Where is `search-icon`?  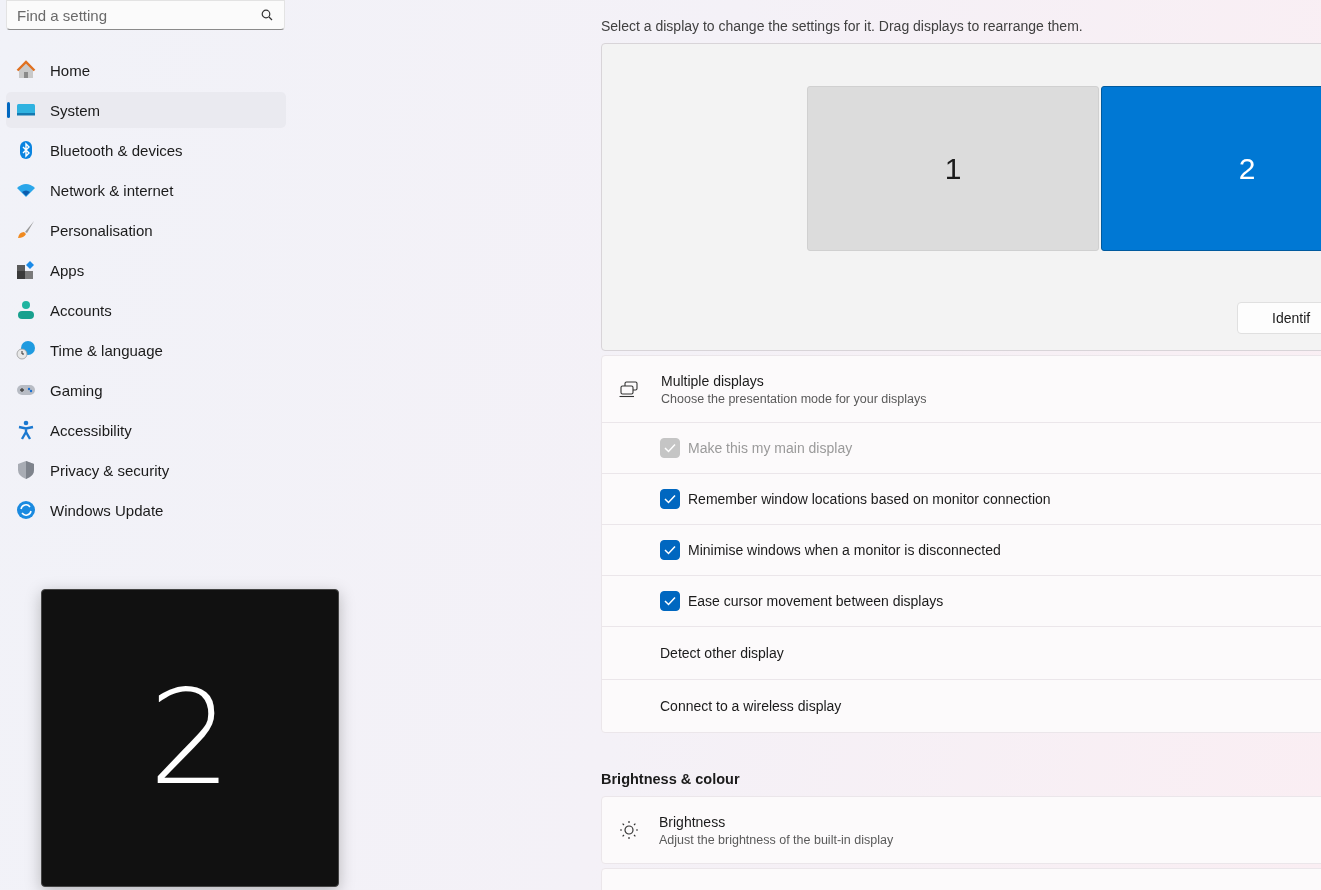
search-icon is located at coordinates (267, 15).